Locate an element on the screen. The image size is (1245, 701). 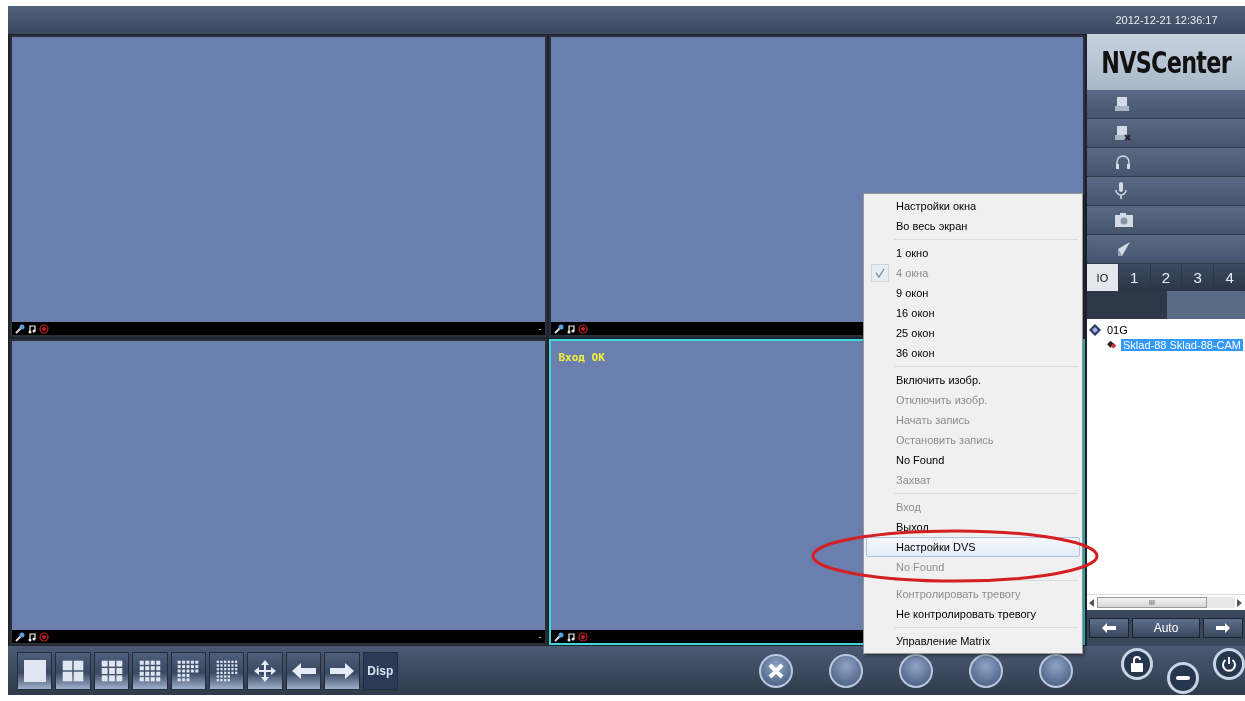
tab: 1 is located at coordinates (1134, 277).